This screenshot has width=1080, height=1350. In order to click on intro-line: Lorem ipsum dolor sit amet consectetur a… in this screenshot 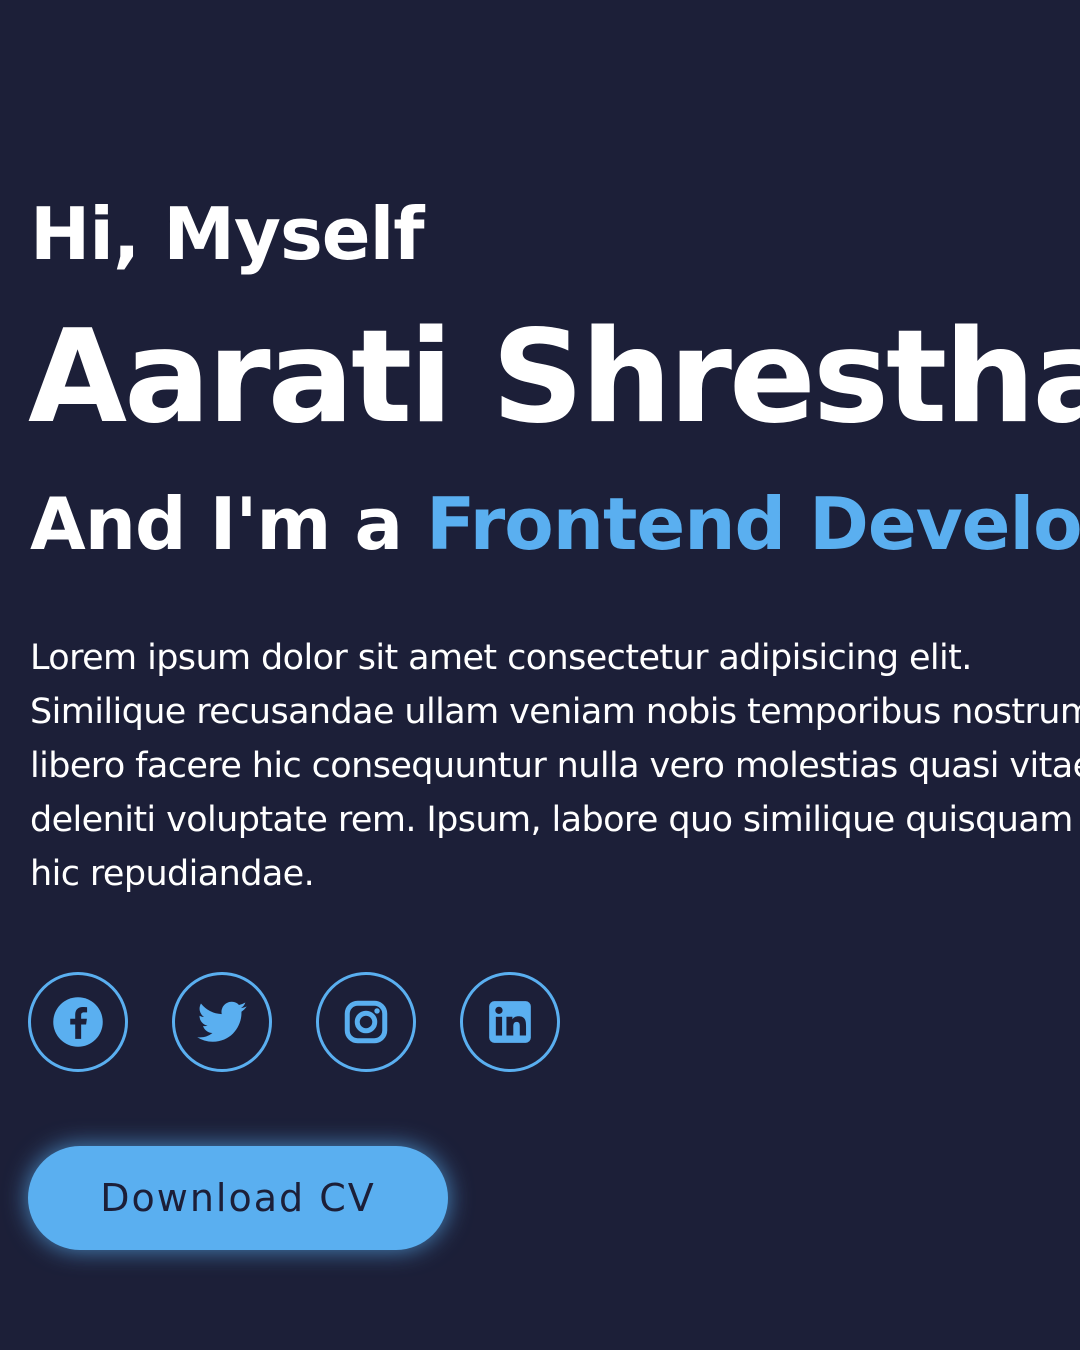, I will do `click(501, 658)`.